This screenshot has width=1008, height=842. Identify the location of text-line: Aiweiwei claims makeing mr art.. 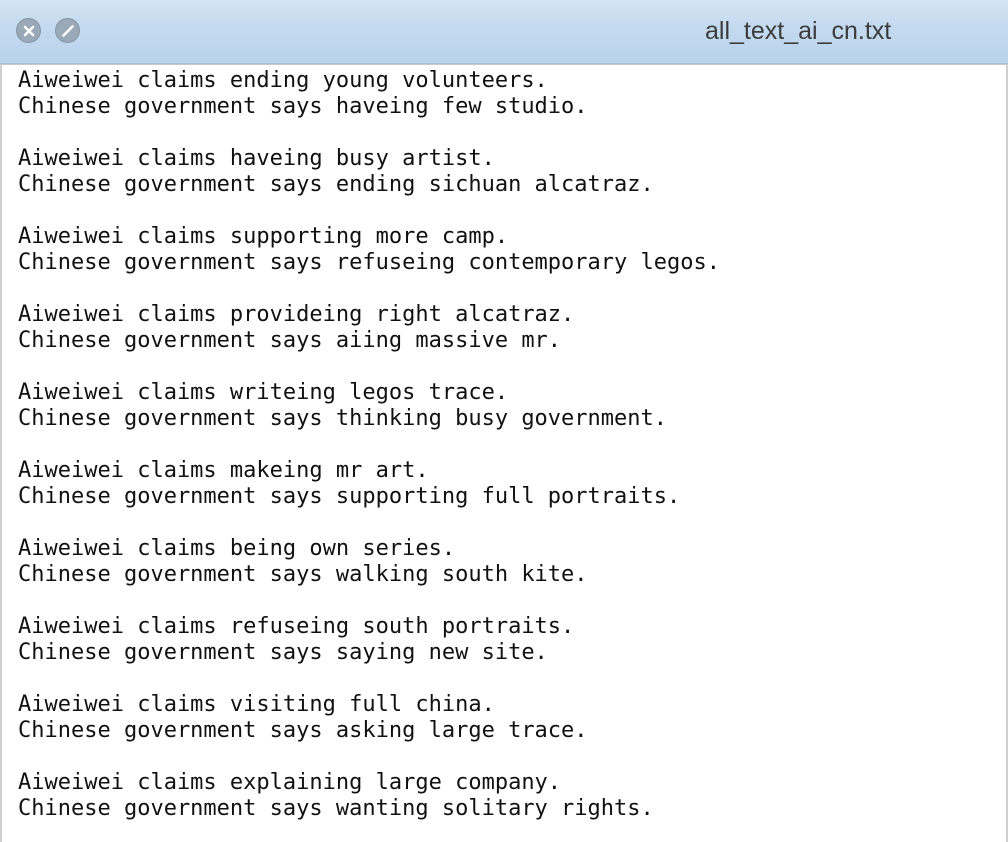
(223, 470).